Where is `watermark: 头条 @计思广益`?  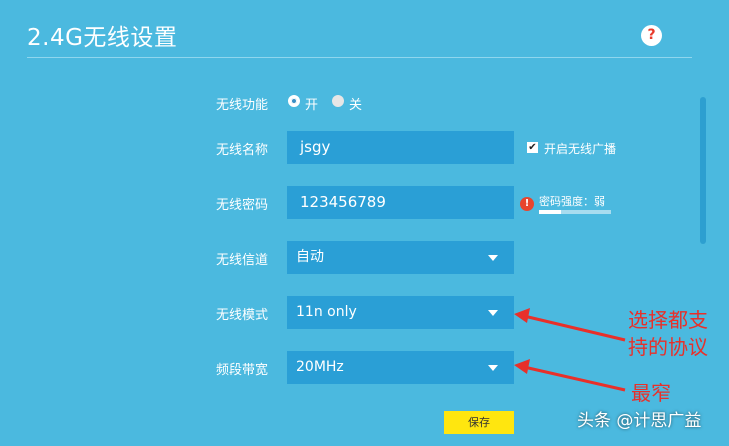 watermark: 头条 @计思广益 is located at coordinates (639, 421).